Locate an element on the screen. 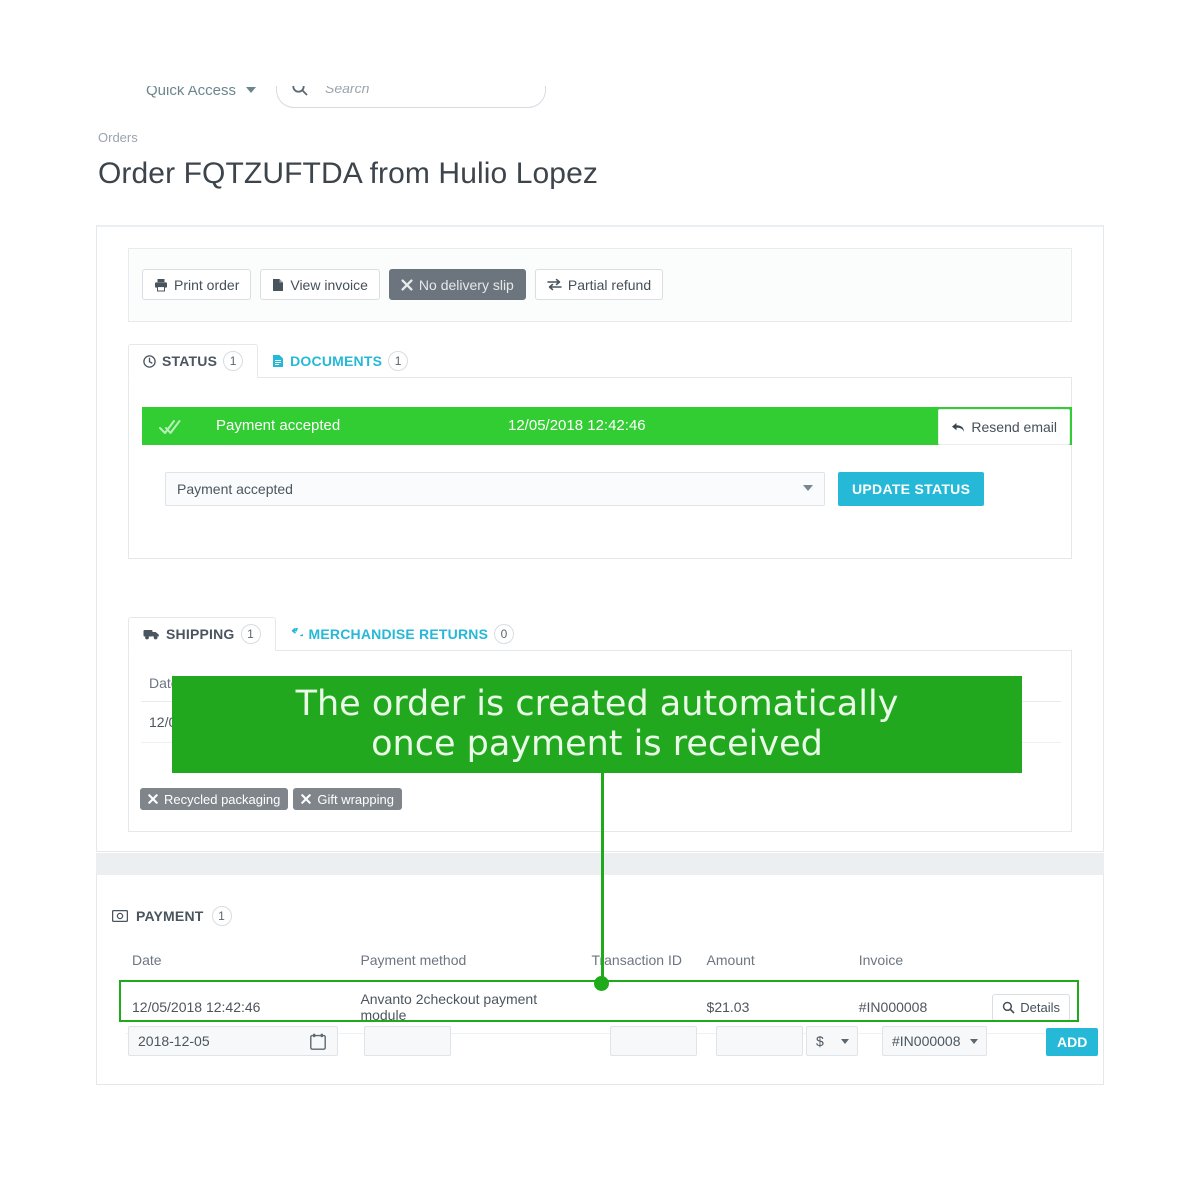 This screenshot has width=1200, height=1200. view-invoice-button: View invoice is located at coordinates (320, 284).